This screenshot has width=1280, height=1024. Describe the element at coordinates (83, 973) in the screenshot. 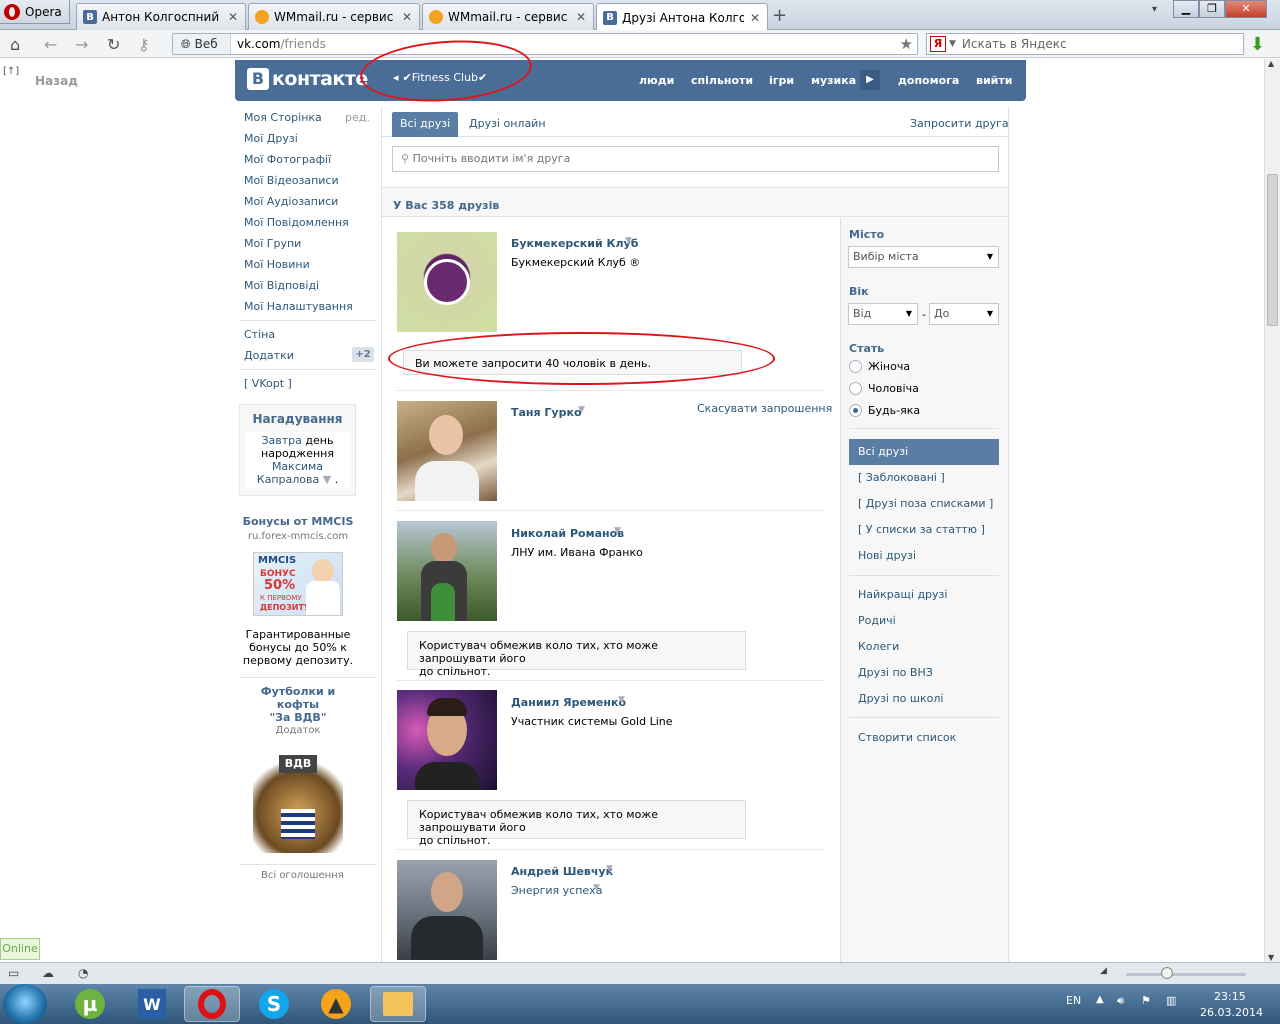

I see `speed-dial-icon: ◔` at that location.